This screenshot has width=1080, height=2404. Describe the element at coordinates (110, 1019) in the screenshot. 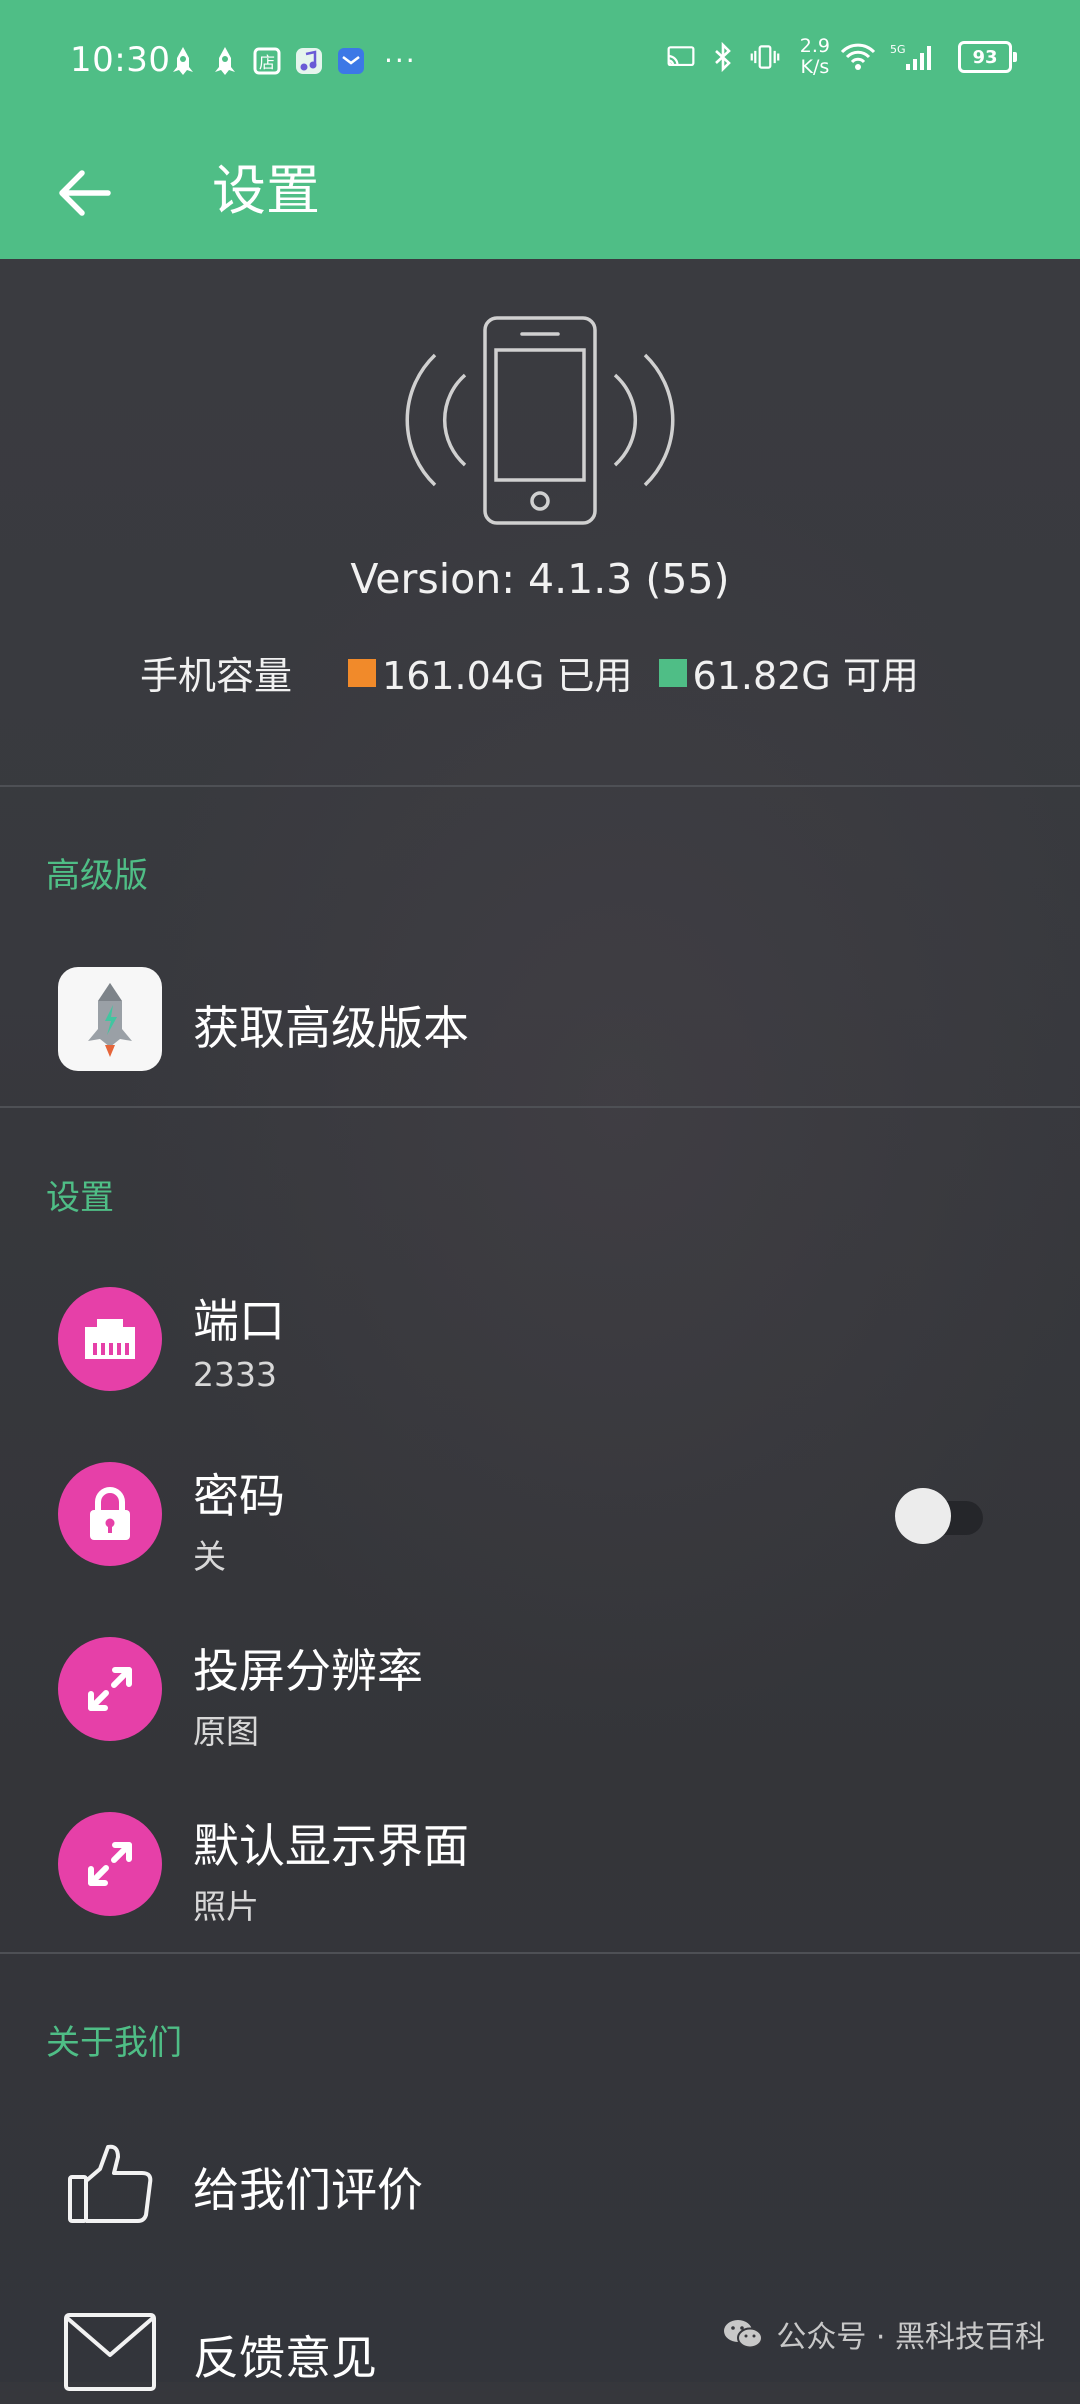

I see `rocket-app-icon` at that location.